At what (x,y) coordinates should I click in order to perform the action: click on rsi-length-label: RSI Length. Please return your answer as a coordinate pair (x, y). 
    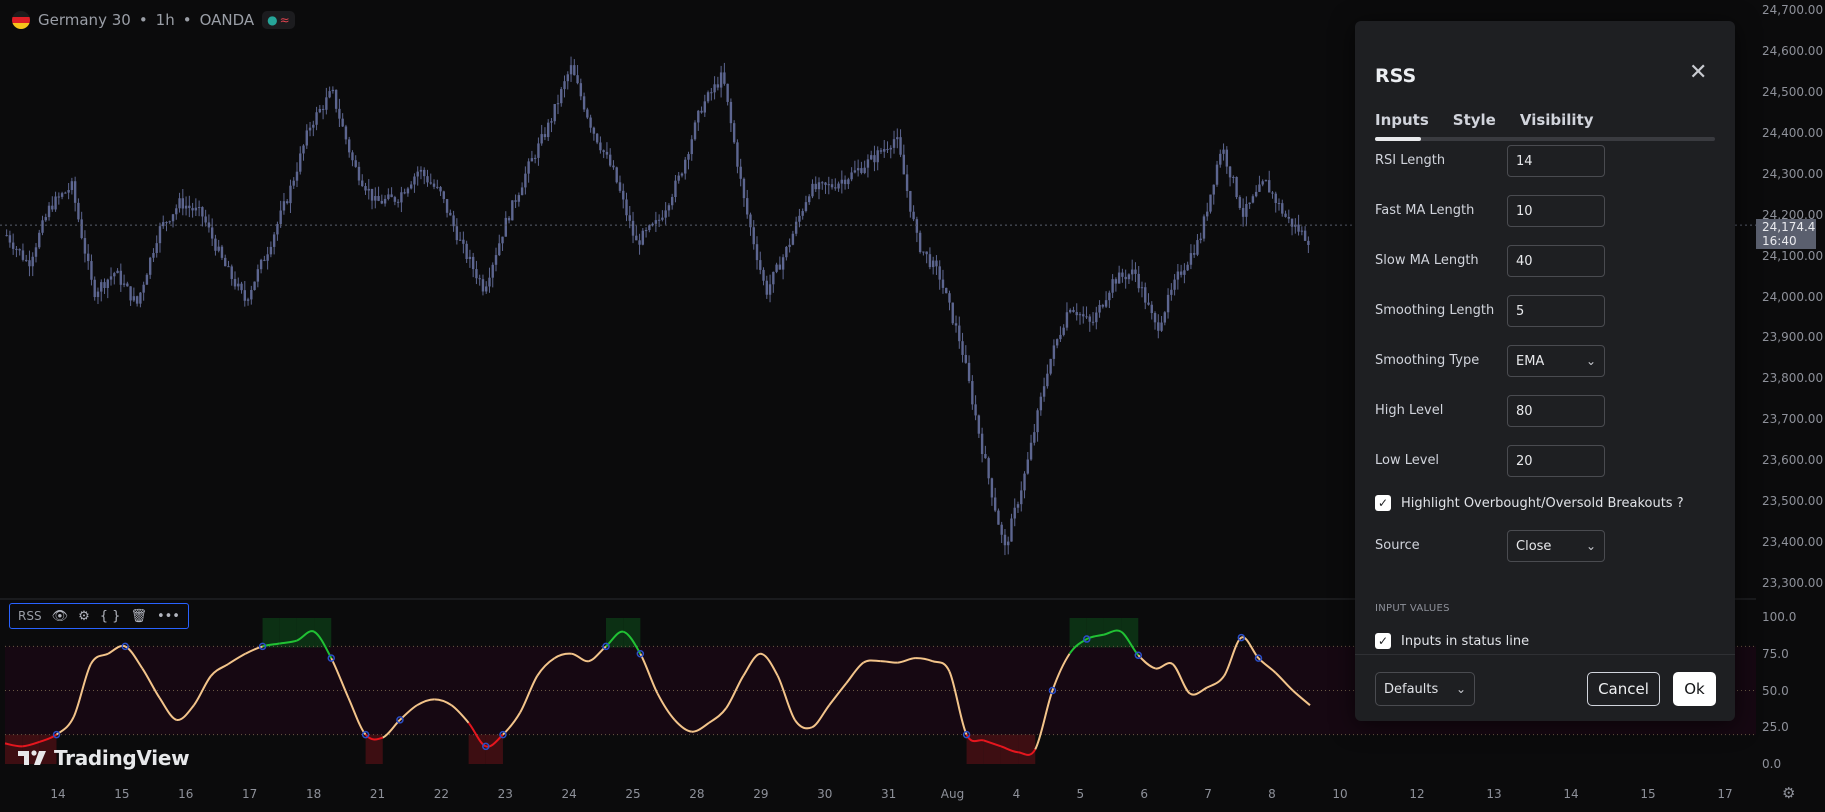
    Looking at the image, I should click on (1410, 160).